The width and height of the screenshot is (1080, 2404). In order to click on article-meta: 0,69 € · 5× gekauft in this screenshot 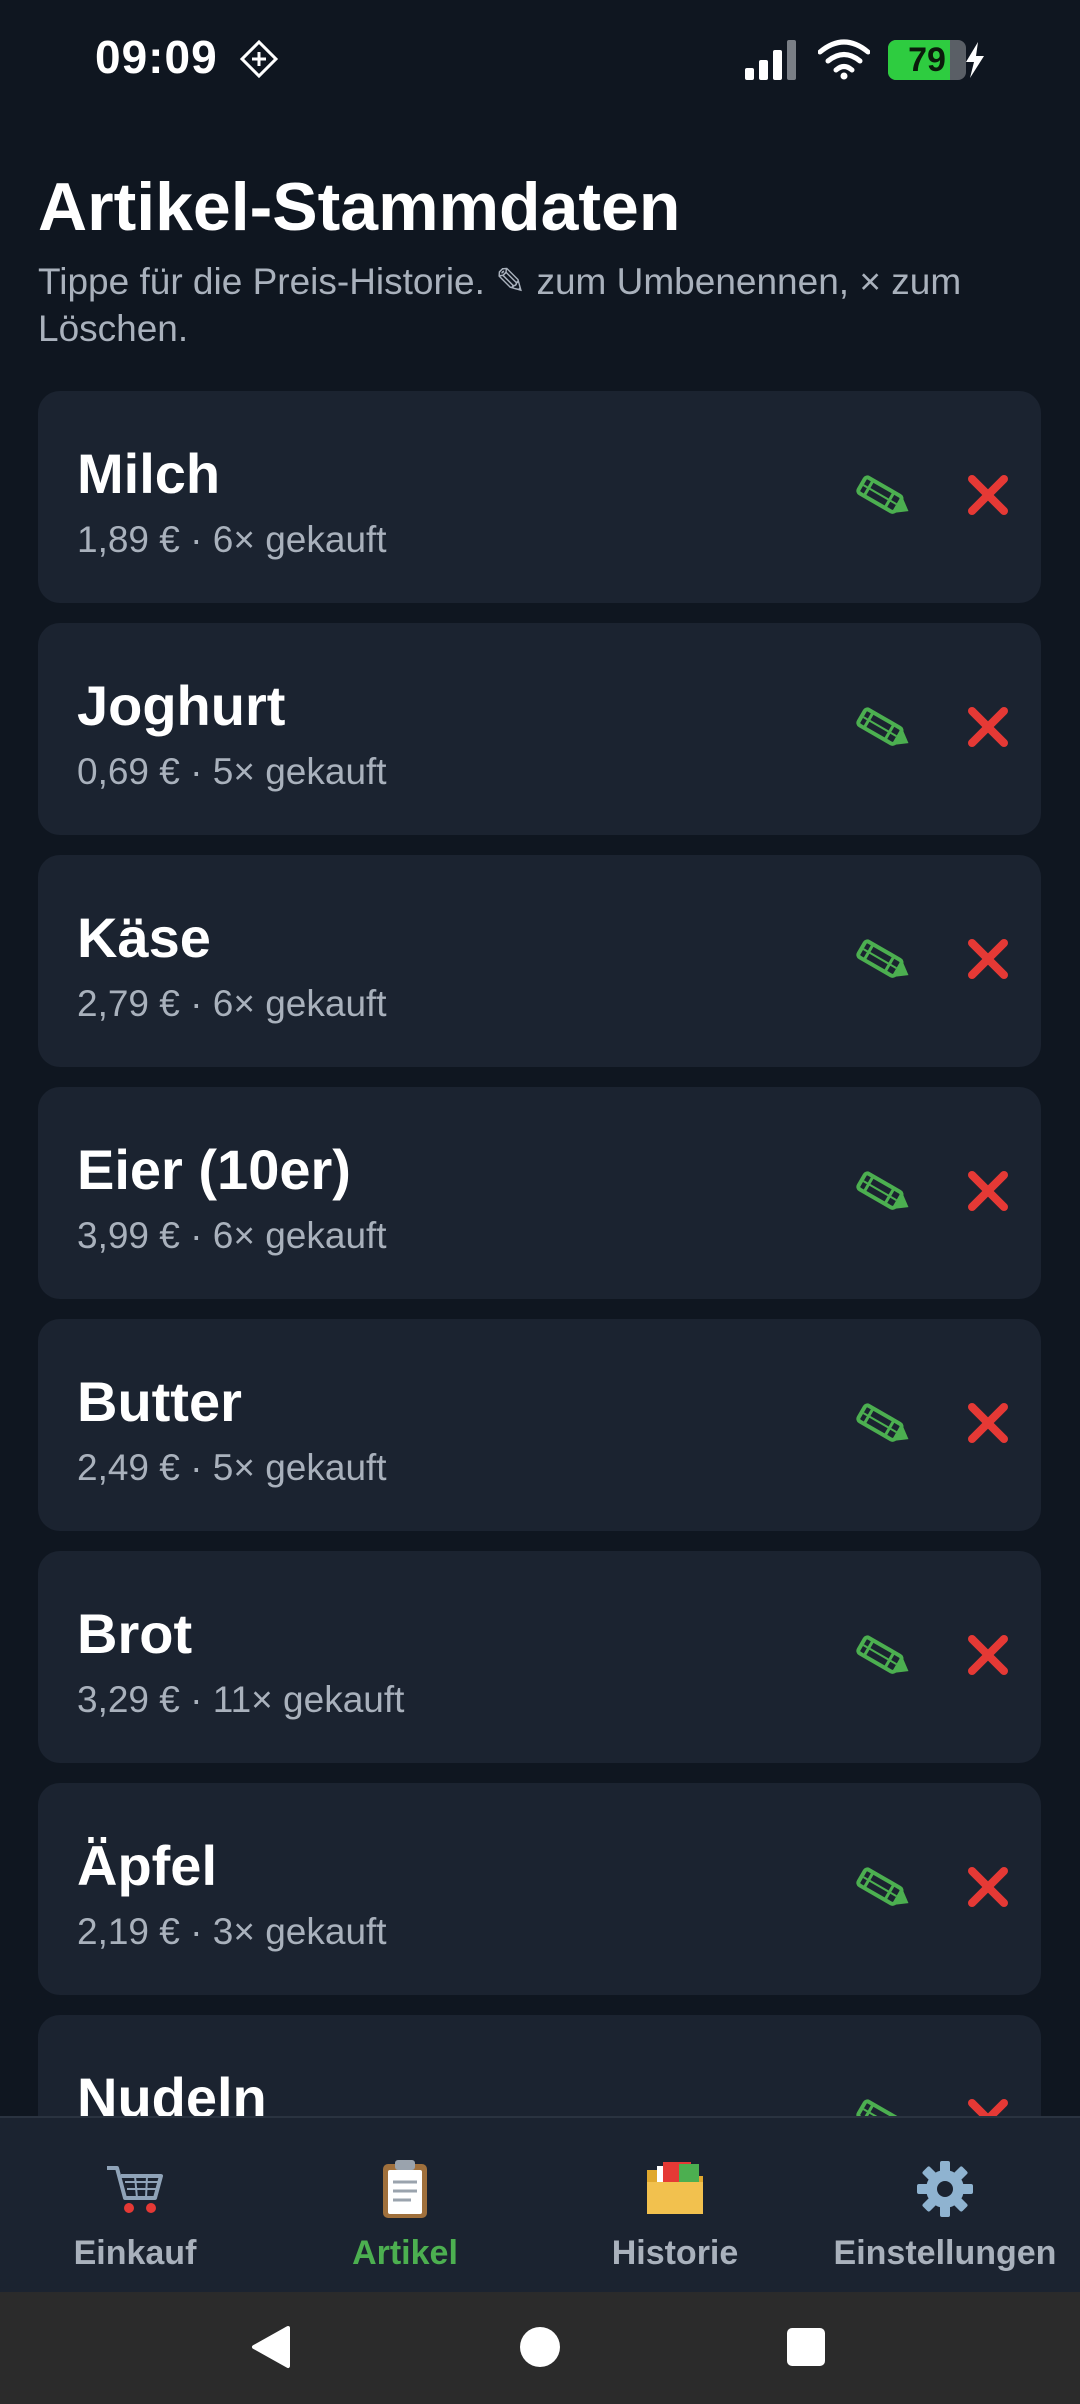, I will do `click(232, 771)`.